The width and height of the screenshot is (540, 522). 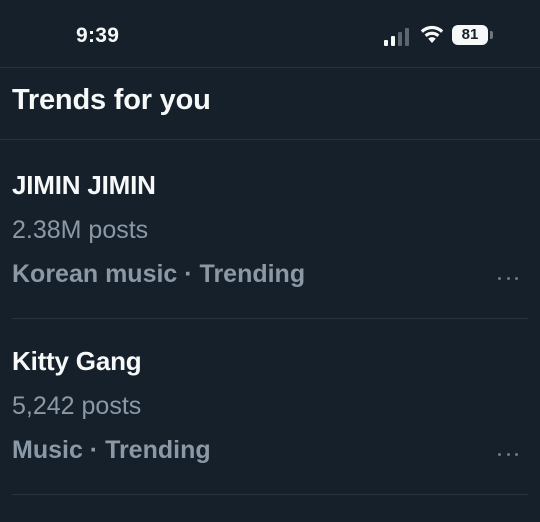 What do you see at coordinates (270, 33) in the screenshot?
I see `status-bar: 9:39 81` at bounding box center [270, 33].